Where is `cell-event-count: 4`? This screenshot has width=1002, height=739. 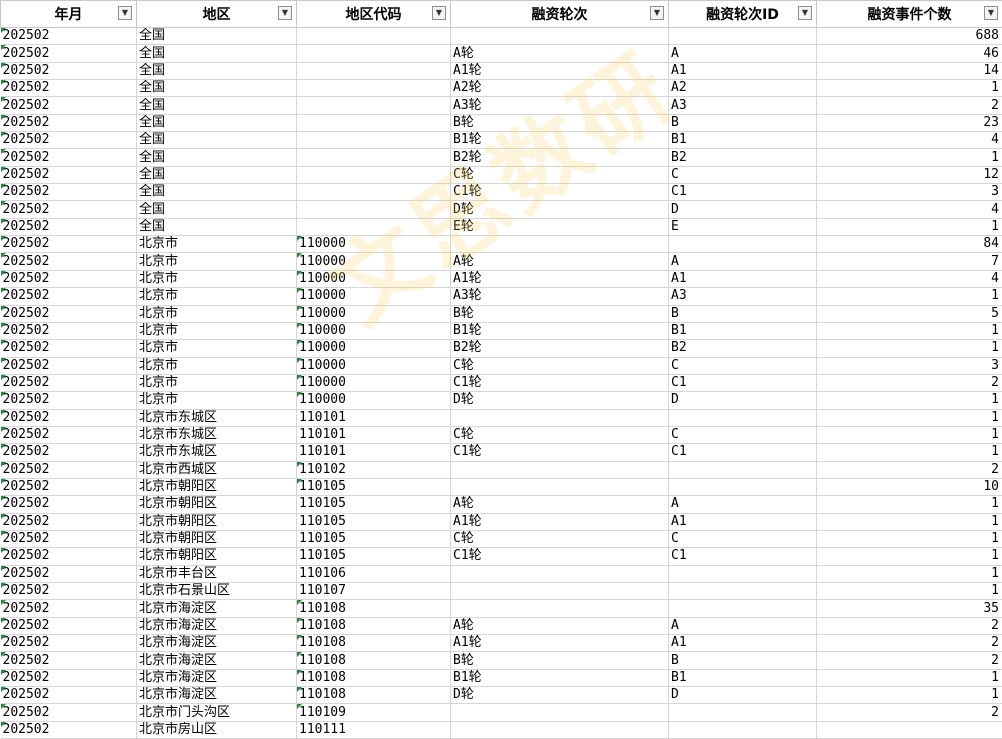 cell-event-count: 4 is located at coordinates (909, 140).